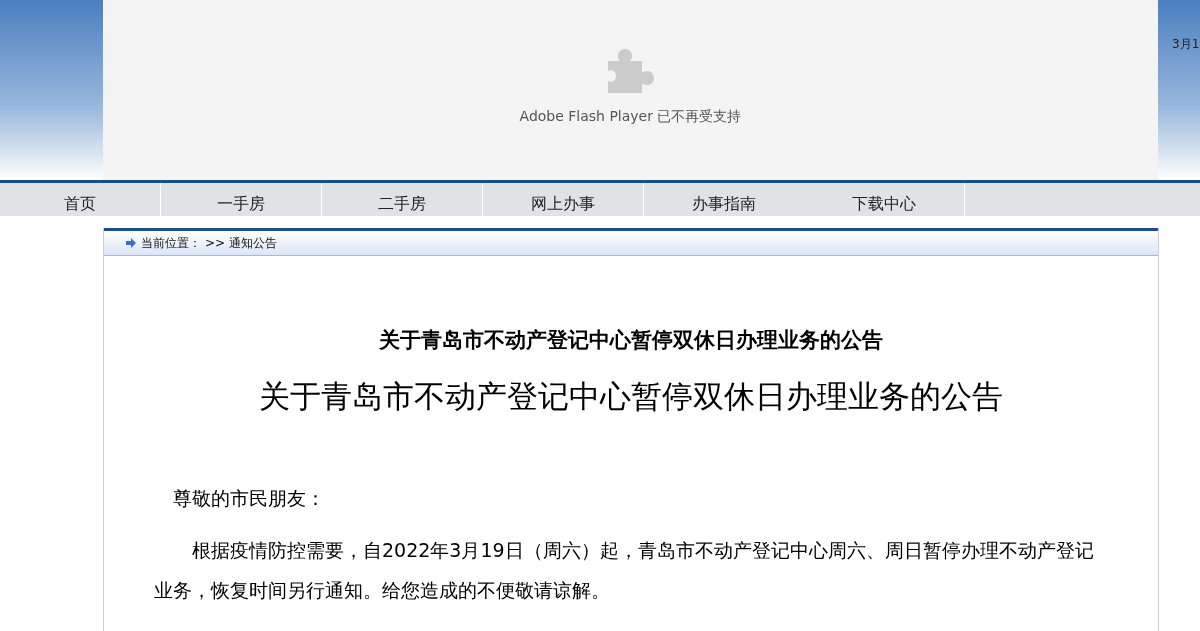 This screenshot has width=1200, height=631. What do you see at coordinates (630, 70) in the screenshot?
I see `puzzle-icon` at bounding box center [630, 70].